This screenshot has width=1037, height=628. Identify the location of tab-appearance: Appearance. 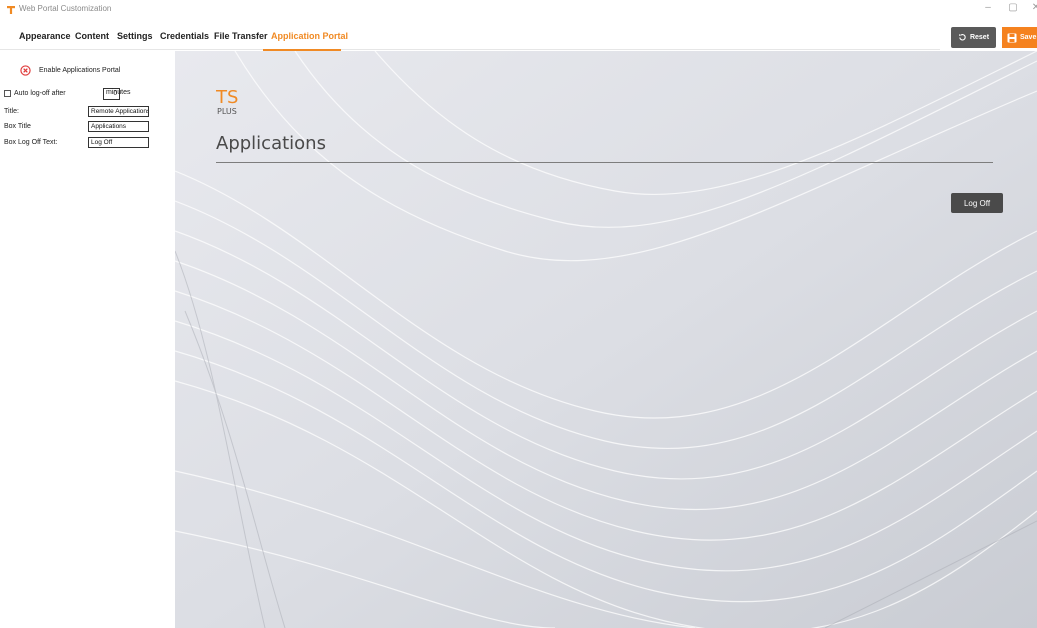
(45, 36).